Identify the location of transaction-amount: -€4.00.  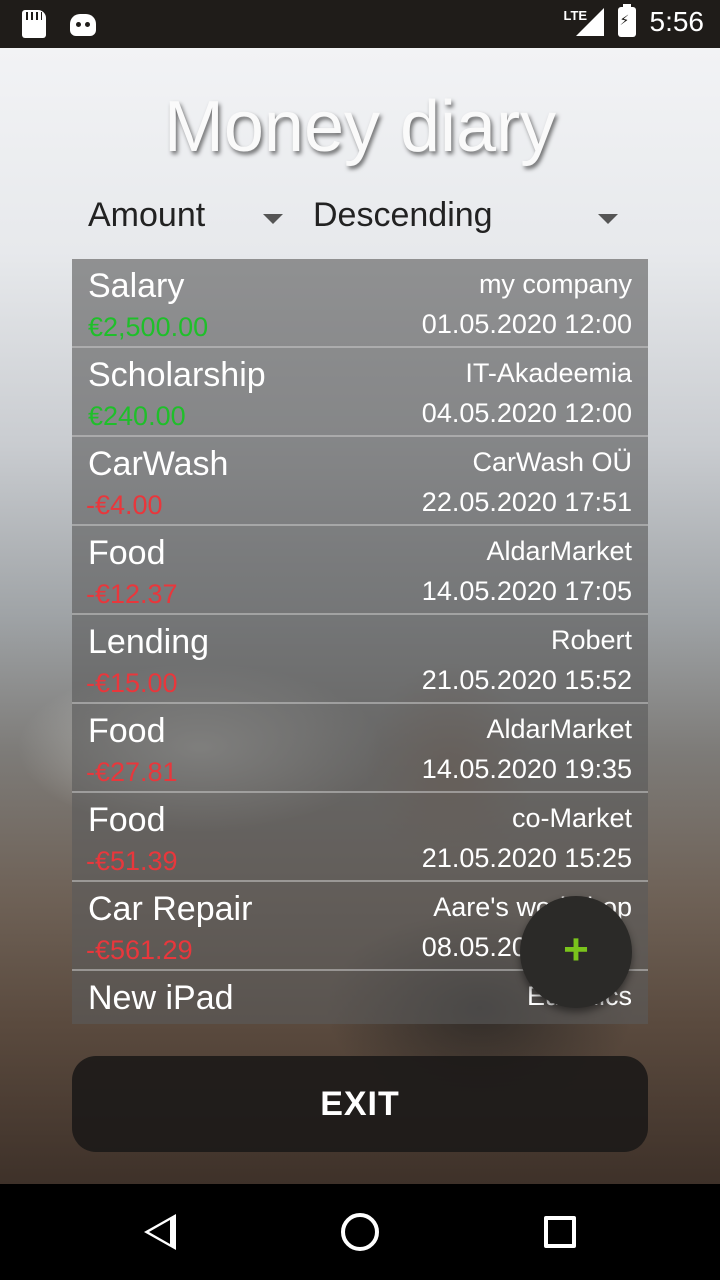
(124, 505).